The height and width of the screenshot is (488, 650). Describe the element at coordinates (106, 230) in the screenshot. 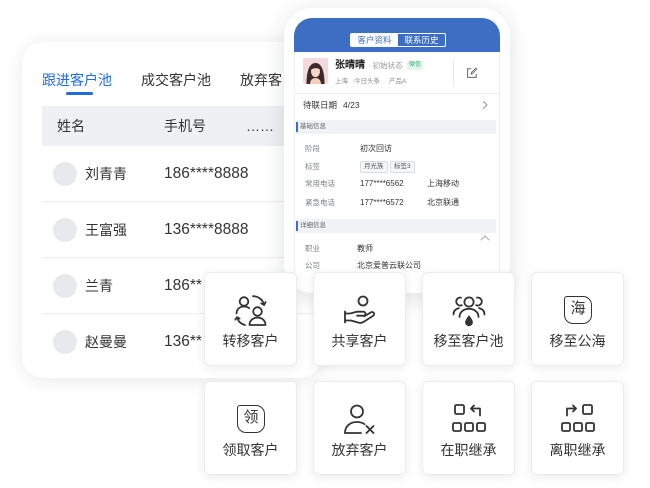

I see `customer-name: 王富强` at that location.